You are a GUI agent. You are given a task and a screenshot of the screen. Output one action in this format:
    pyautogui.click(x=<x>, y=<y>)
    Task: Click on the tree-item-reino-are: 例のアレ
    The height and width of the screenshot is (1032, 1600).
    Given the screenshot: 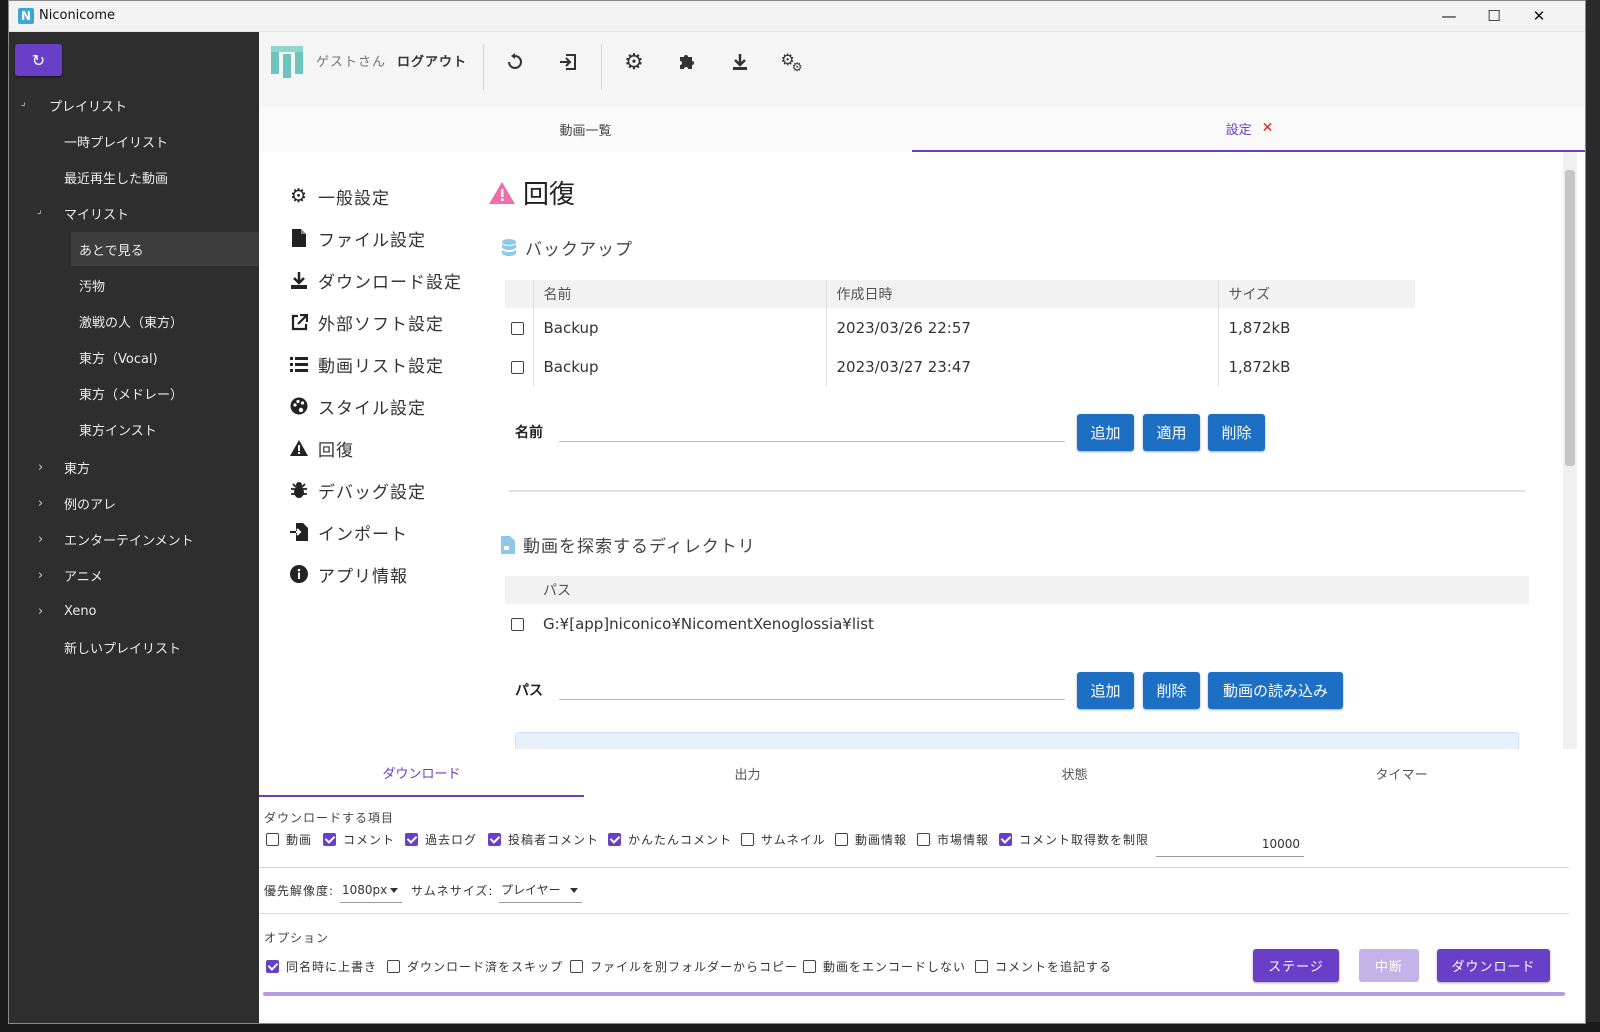 What is the action you would take?
    pyautogui.click(x=161, y=503)
    